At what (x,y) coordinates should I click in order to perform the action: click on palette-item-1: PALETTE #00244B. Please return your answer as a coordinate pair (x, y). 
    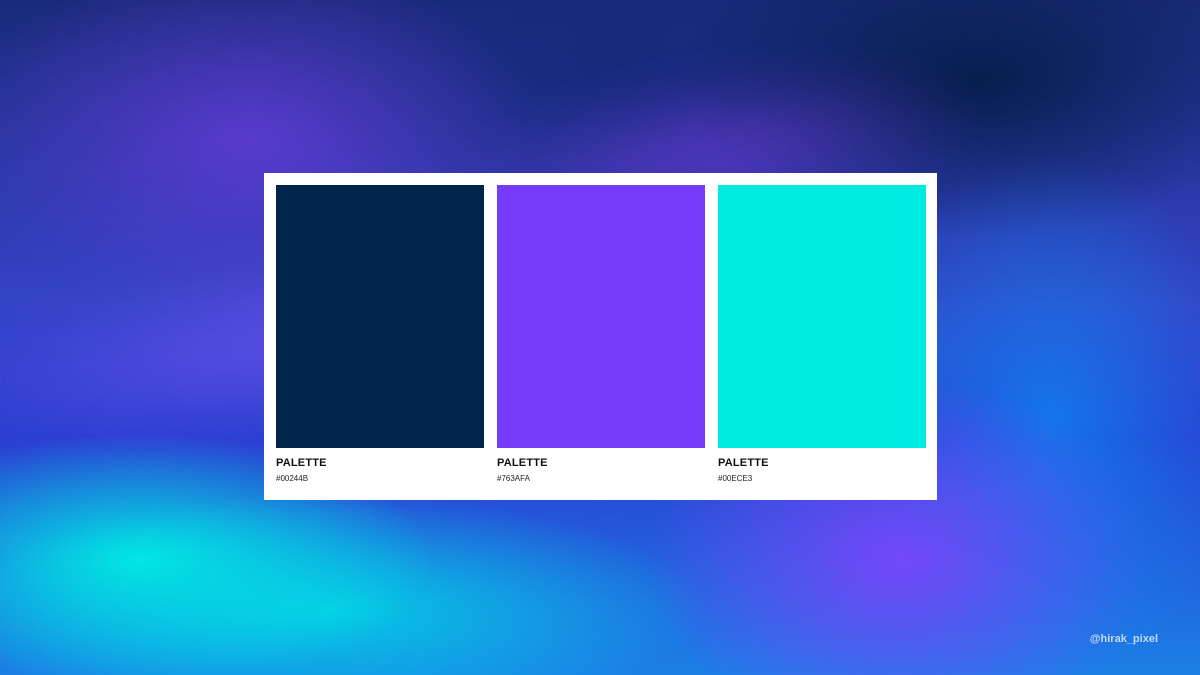
    Looking at the image, I should click on (380, 336).